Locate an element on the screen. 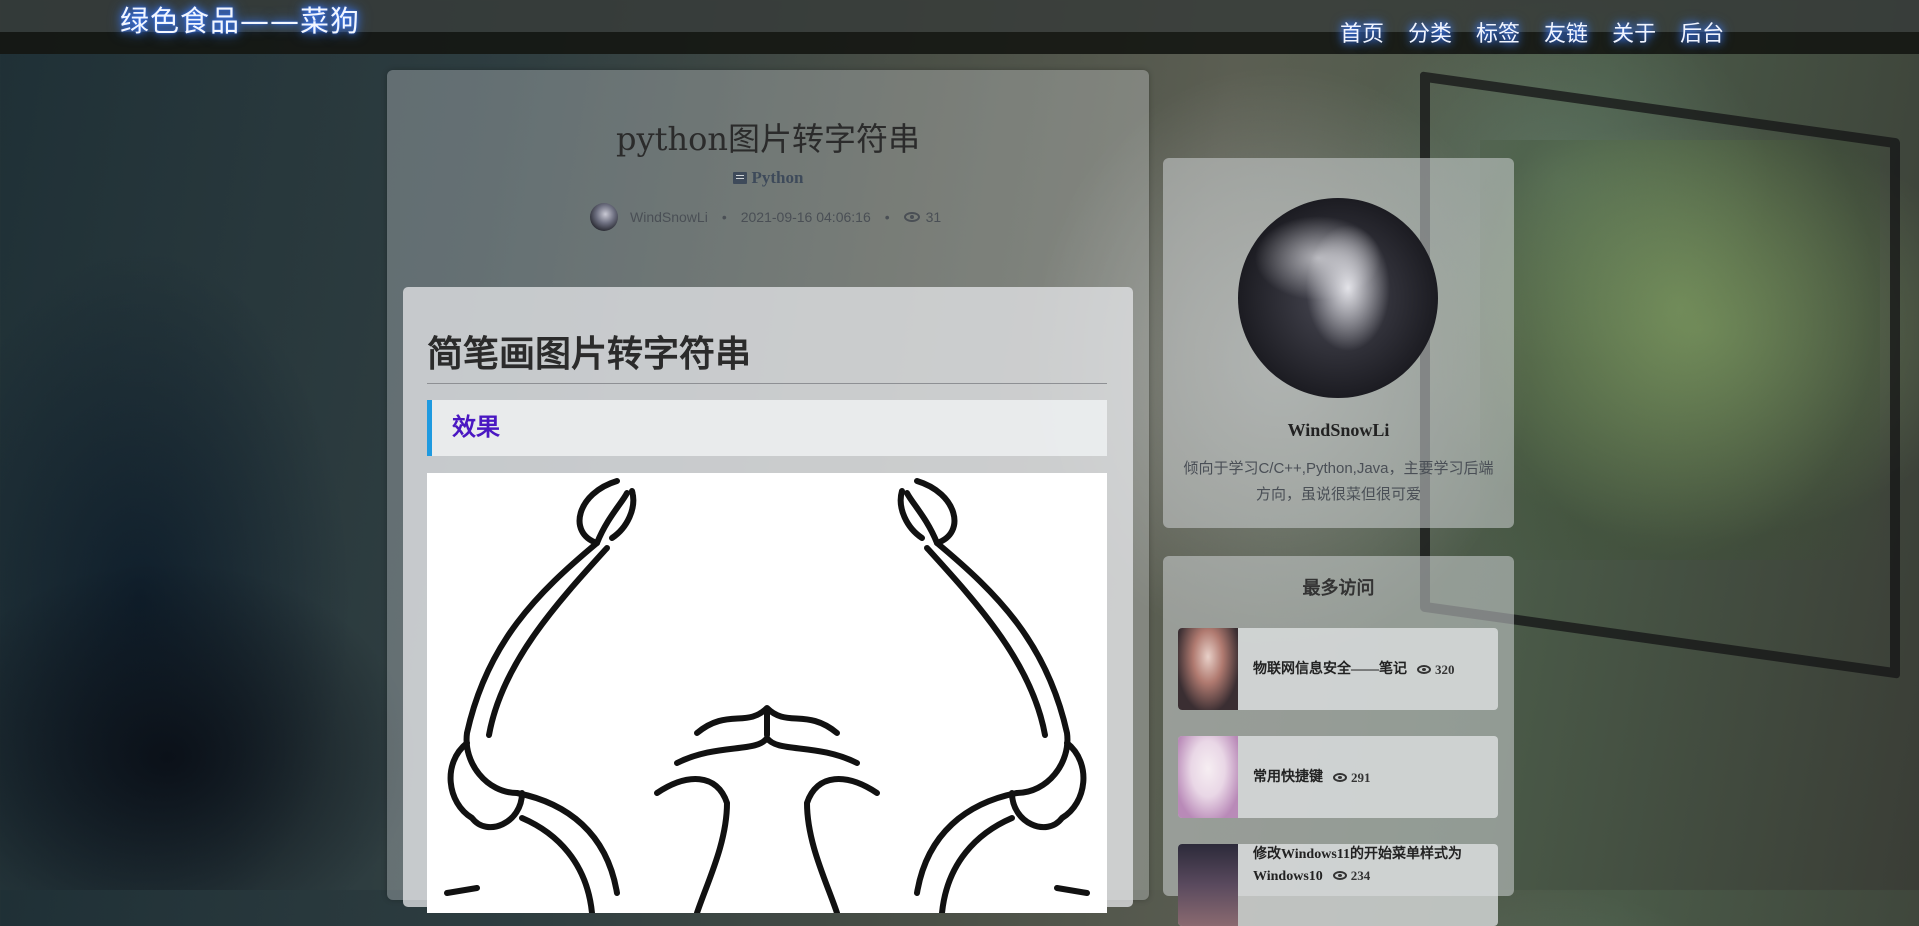 Image resolution: width=1919 pixels, height=926 pixels. post-title: python图片转字符串 is located at coordinates (768, 139).